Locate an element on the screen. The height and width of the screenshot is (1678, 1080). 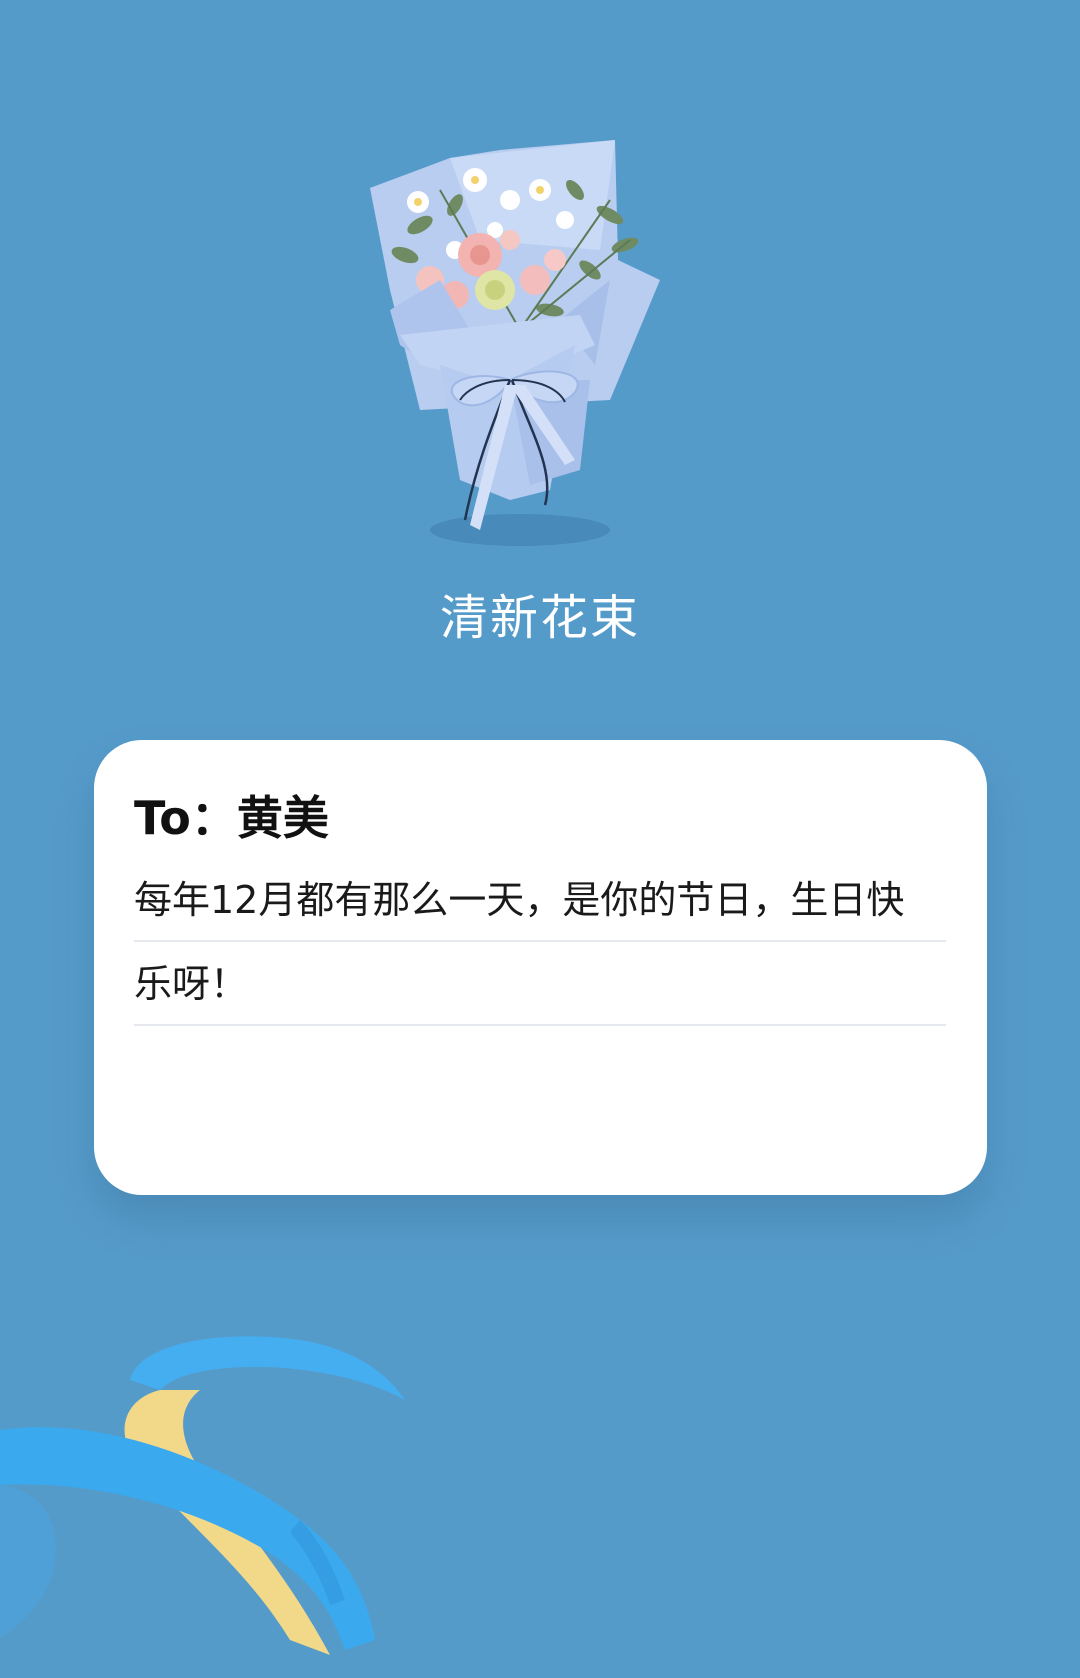
message-line: 乐呀！ is located at coordinates (540, 984).